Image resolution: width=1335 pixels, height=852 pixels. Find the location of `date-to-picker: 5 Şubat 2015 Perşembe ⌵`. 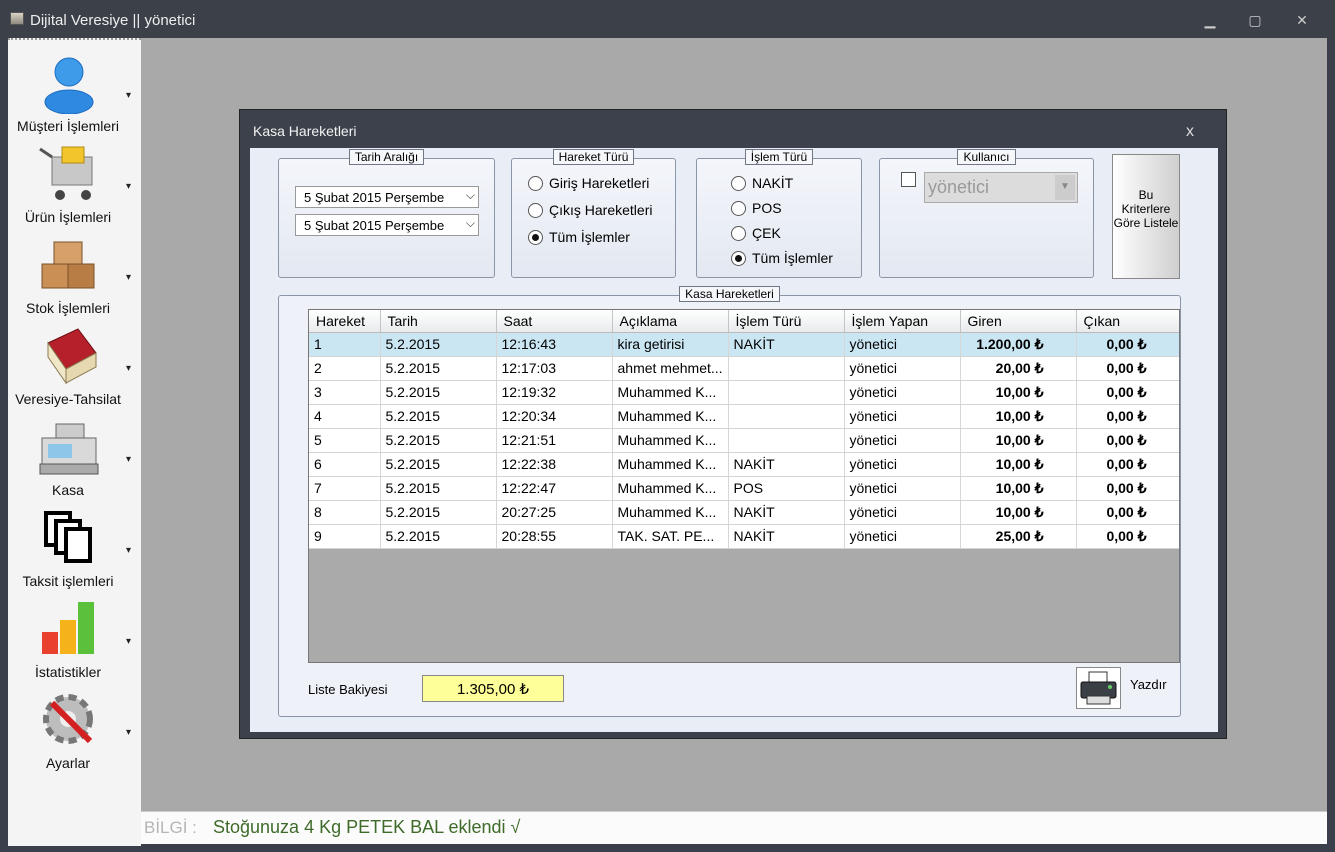

date-to-picker: 5 Şubat 2015 Perşembe ⌵ is located at coordinates (387, 225).